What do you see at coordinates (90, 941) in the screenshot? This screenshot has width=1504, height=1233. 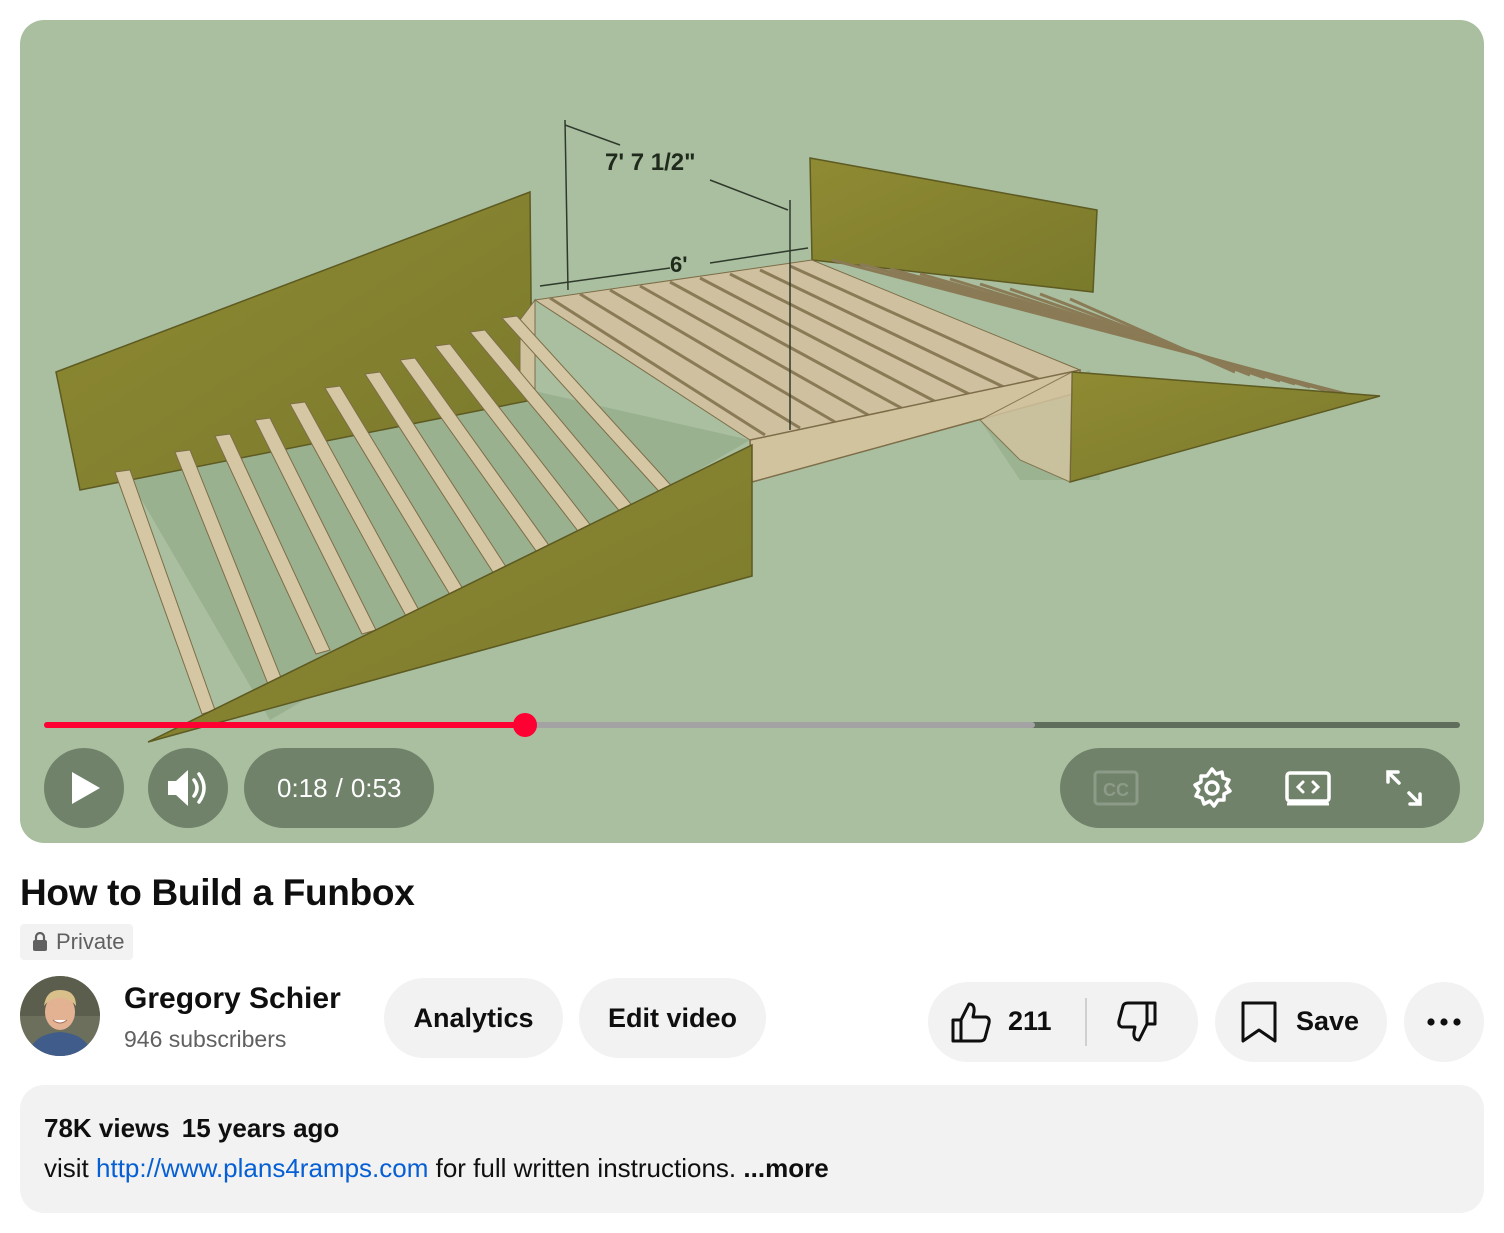 I see `visibility-label: Private` at bounding box center [90, 941].